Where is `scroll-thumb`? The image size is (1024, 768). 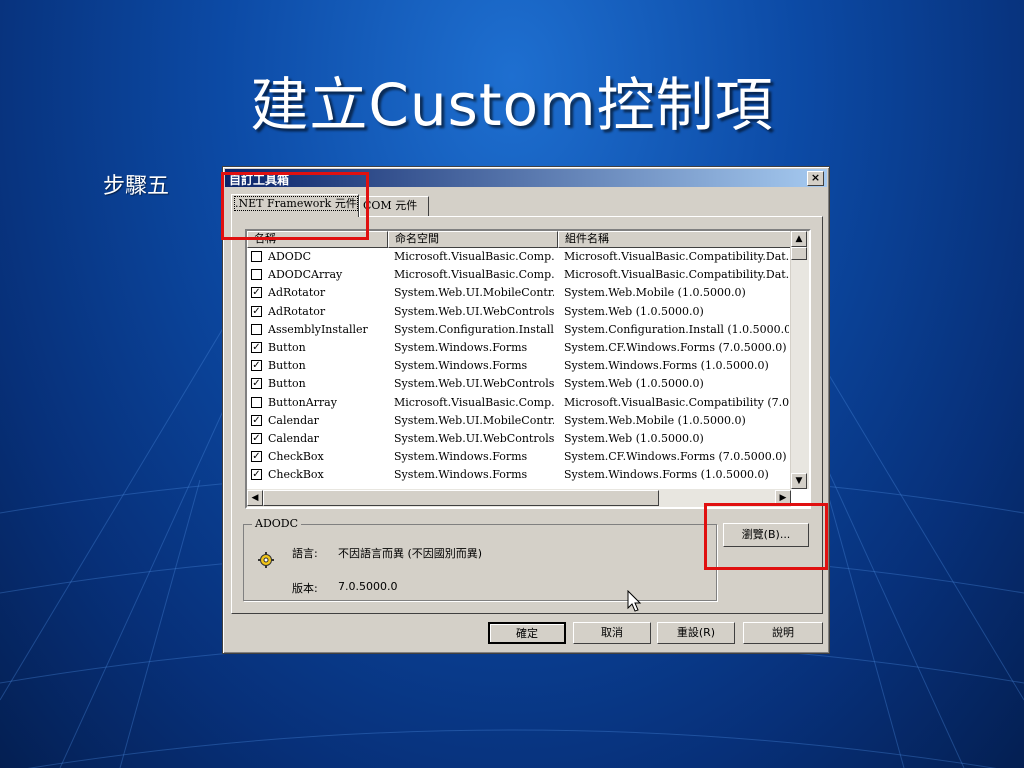
scroll-thumb is located at coordinates (799, 253).